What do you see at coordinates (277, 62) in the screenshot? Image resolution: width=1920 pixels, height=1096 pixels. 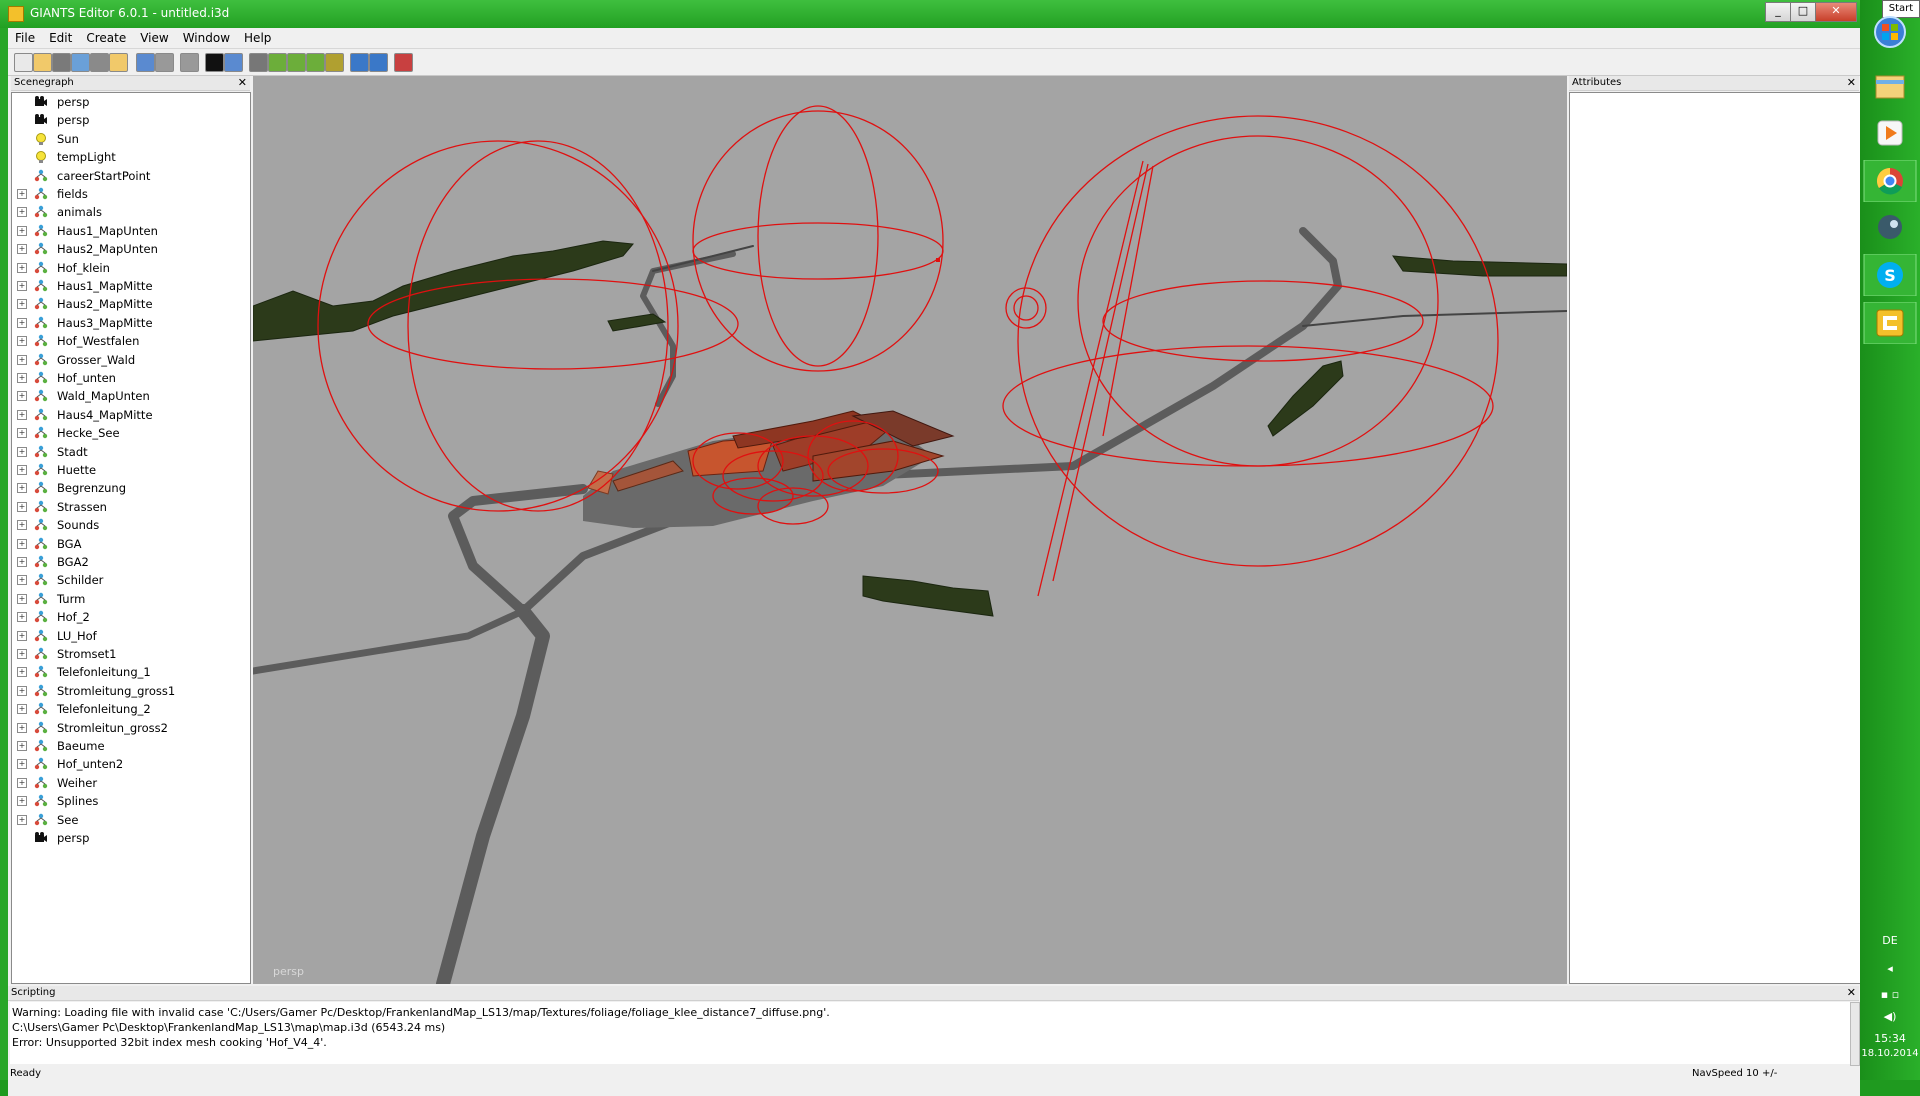 I see `terrain-raise-icon` at bounding box center [277, 62].